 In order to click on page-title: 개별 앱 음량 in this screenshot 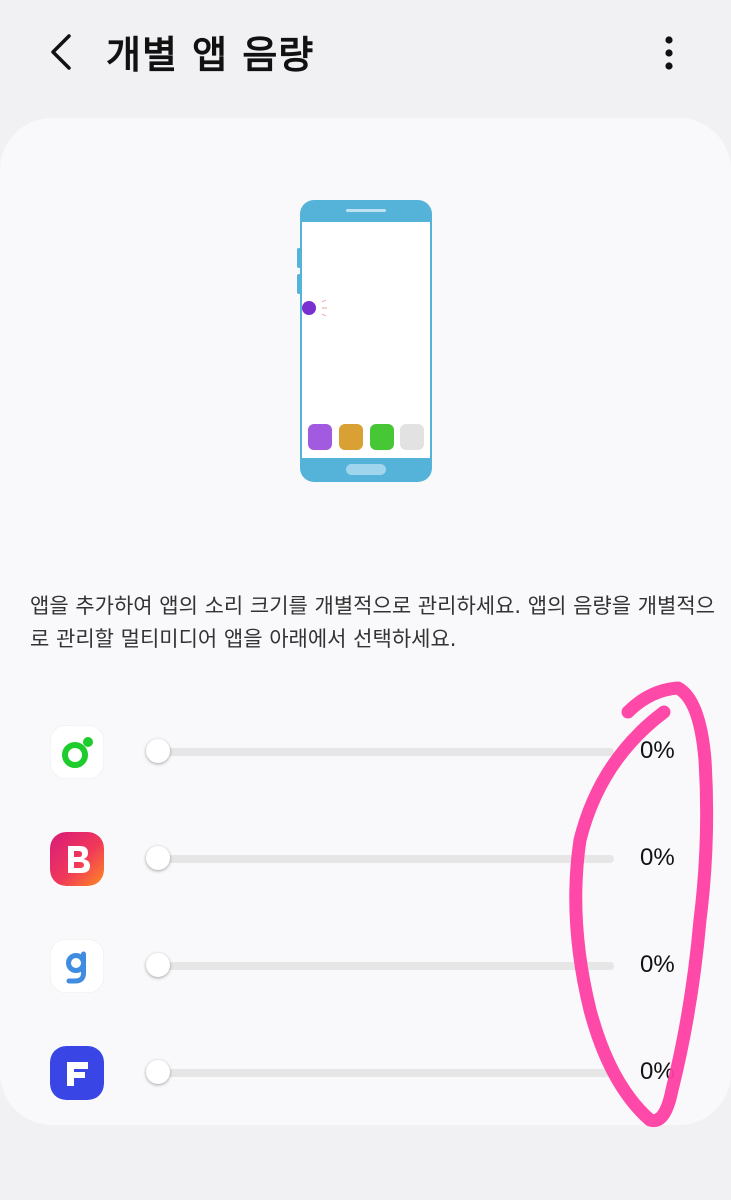, I will do `click(210, 55)`.